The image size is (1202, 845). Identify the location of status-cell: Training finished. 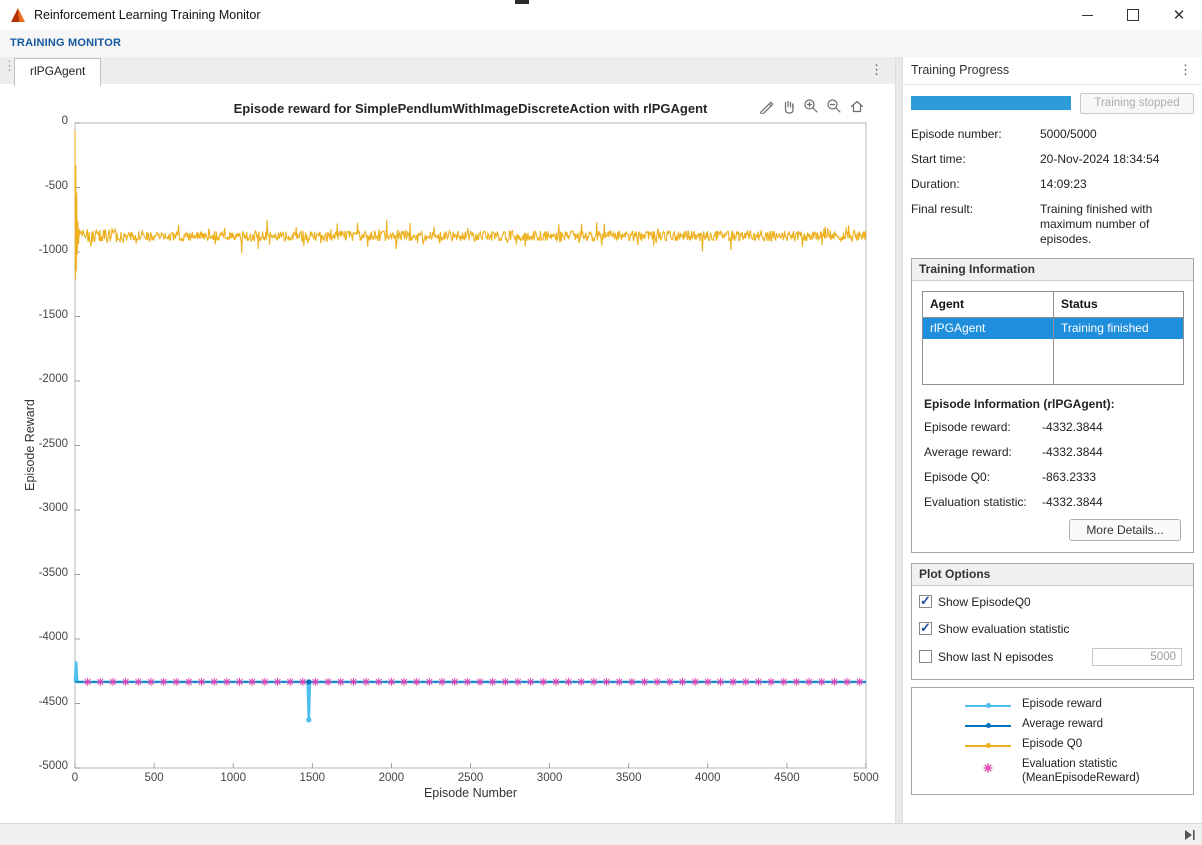
(1105, 328).